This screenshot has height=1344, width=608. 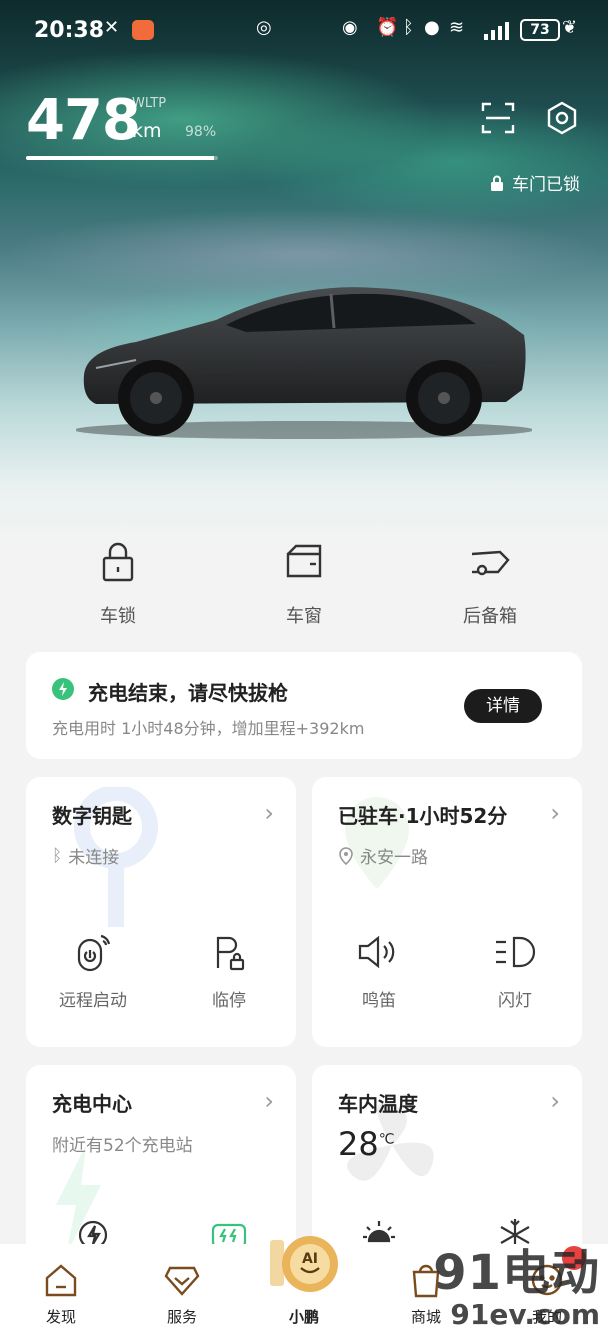 What do you see at coordinates (229, 1001) in the screenshot?
I see `temp-stop-label: 临停` at bounding box center [229, 1001].